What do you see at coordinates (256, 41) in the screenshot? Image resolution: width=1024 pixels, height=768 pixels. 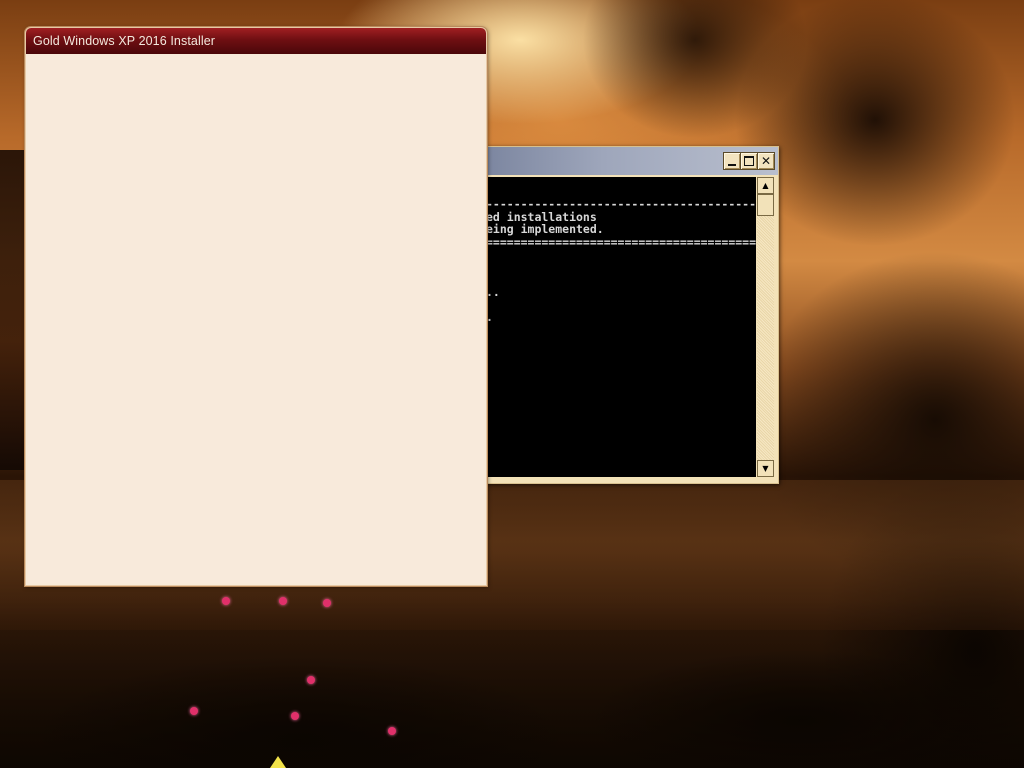 I see `installer-titlebar: Gold Windows XP 2016 Installer` at bounding box center [256, 41].